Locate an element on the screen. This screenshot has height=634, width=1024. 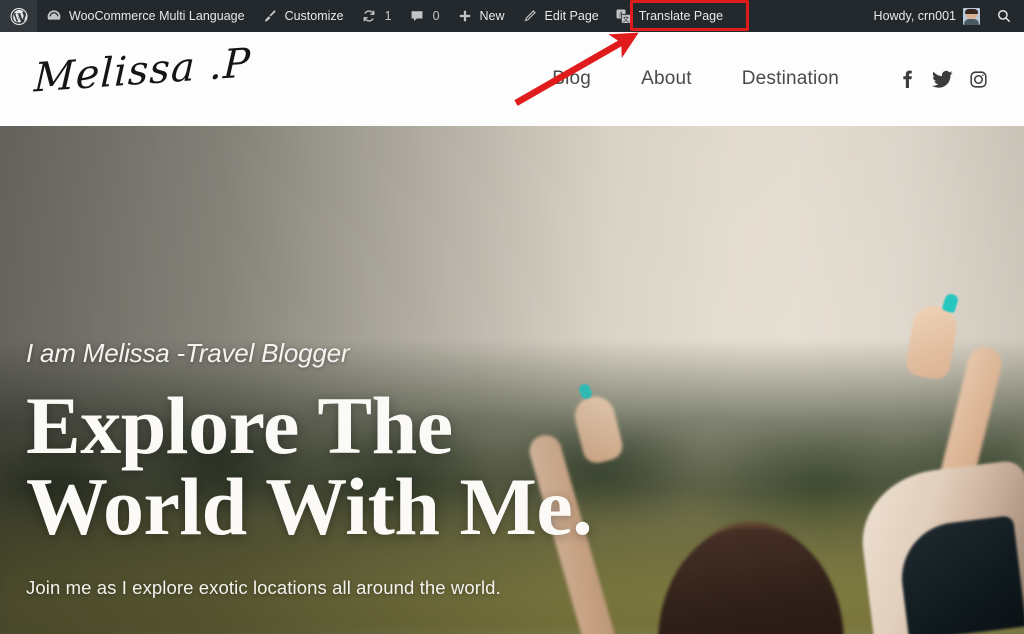
nav-item-destination: Destination is located at coordinates (790, 79).